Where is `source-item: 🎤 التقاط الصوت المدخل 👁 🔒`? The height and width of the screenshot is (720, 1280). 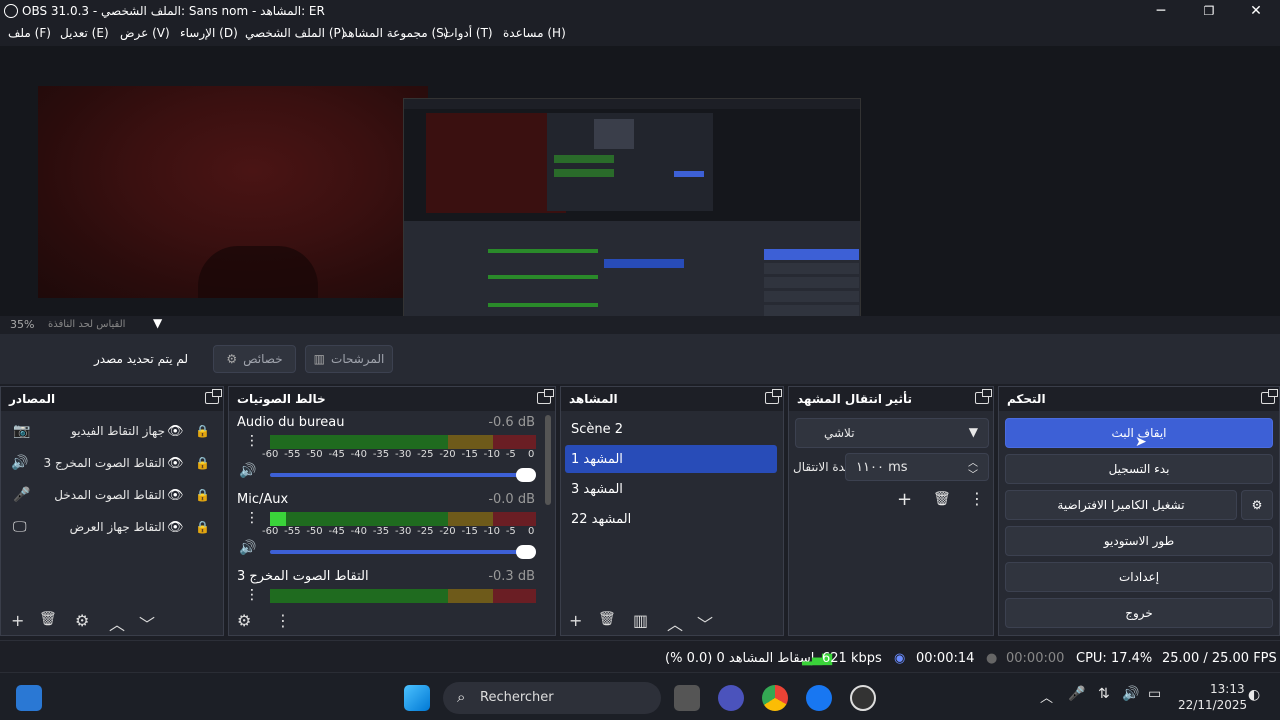
source-item: 🎤 التقاط الصوت المدخل 👁 🔒 is located at coordinates (113, 495).